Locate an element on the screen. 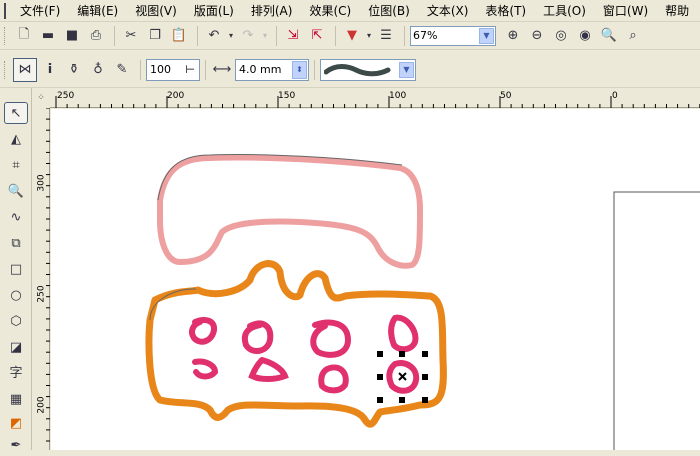 The width and height of the screenshot is (700, 456). paste-icon: 📋 is located at coordinates (179, 36).